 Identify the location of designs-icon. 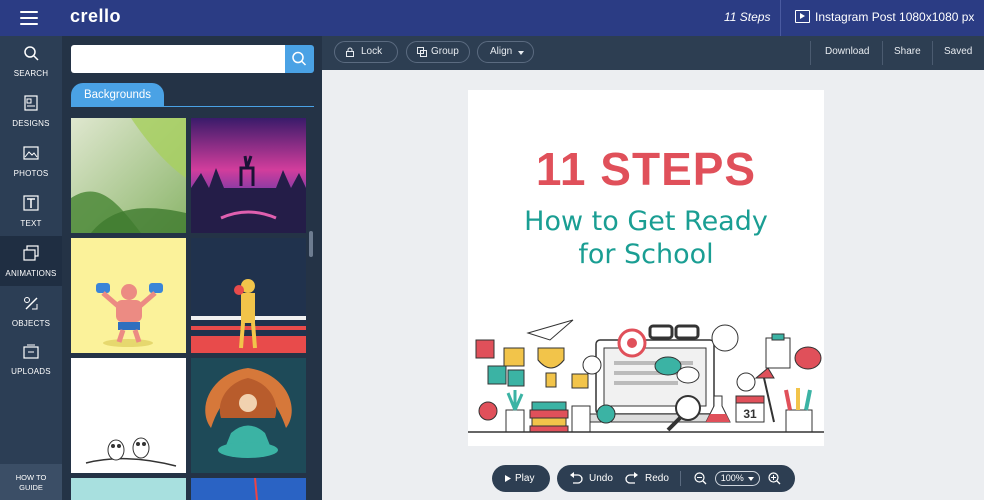
(31, 103).